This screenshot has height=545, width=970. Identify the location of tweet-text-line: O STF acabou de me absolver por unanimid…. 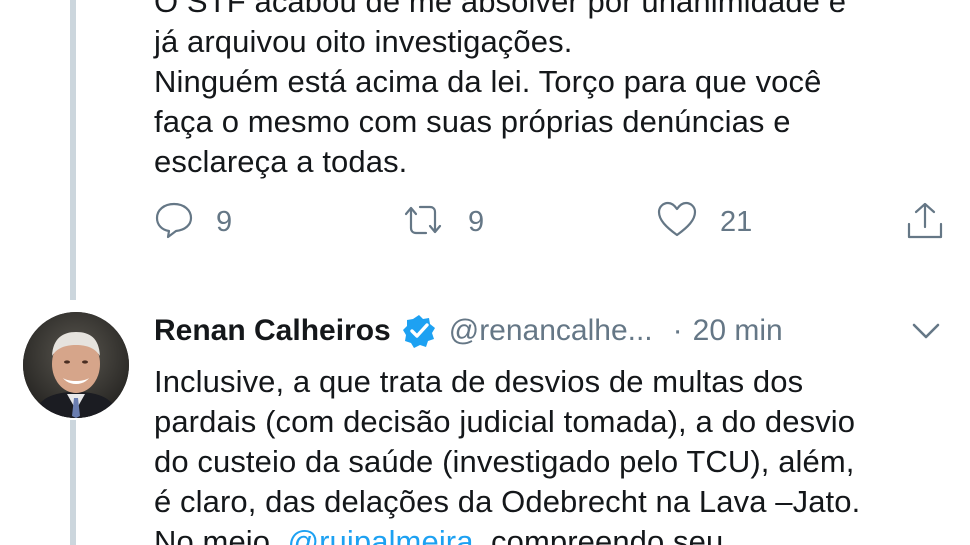
(500, 9).